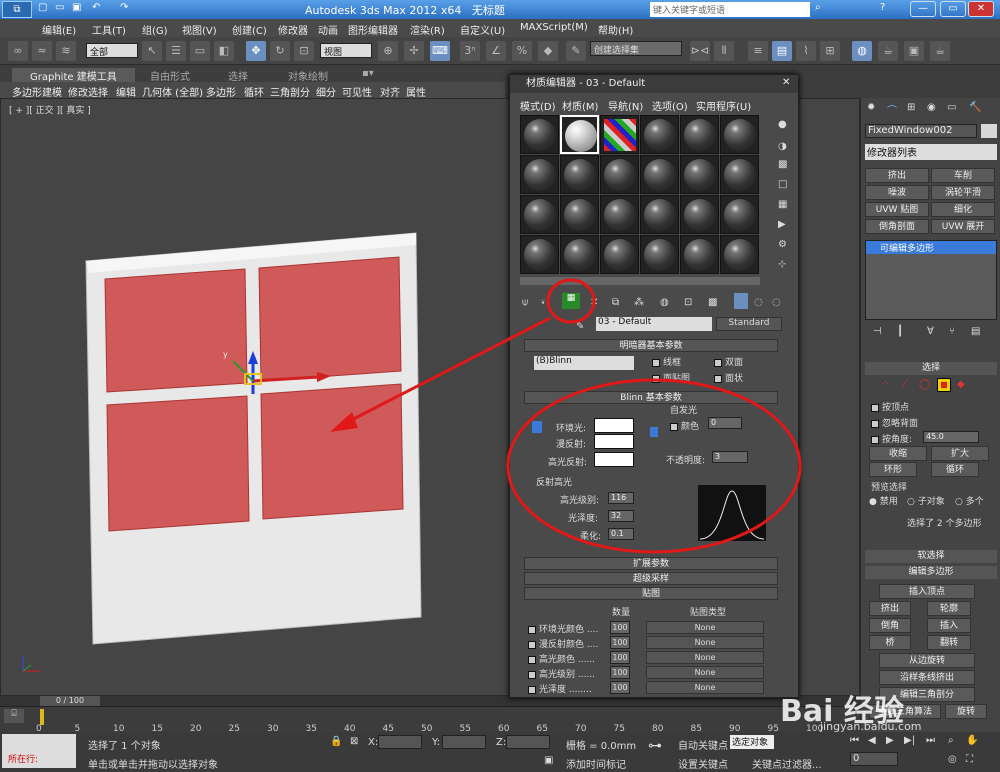 This screenshot has width=1000, height=772. I want to click on mod-tessellate-button: 细化, so click(963, 209).